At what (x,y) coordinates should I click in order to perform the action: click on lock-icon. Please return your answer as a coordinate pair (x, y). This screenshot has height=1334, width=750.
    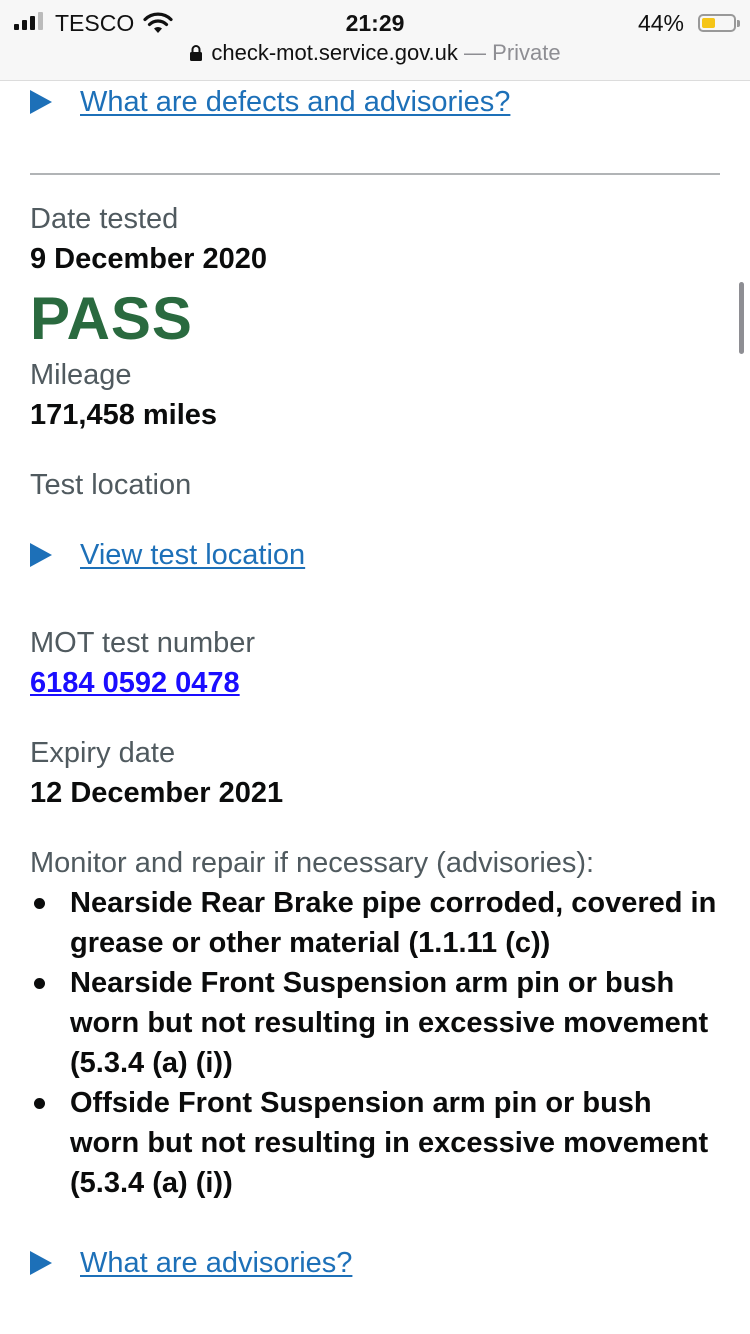
    Looking at the image, I should click on (196, 55).